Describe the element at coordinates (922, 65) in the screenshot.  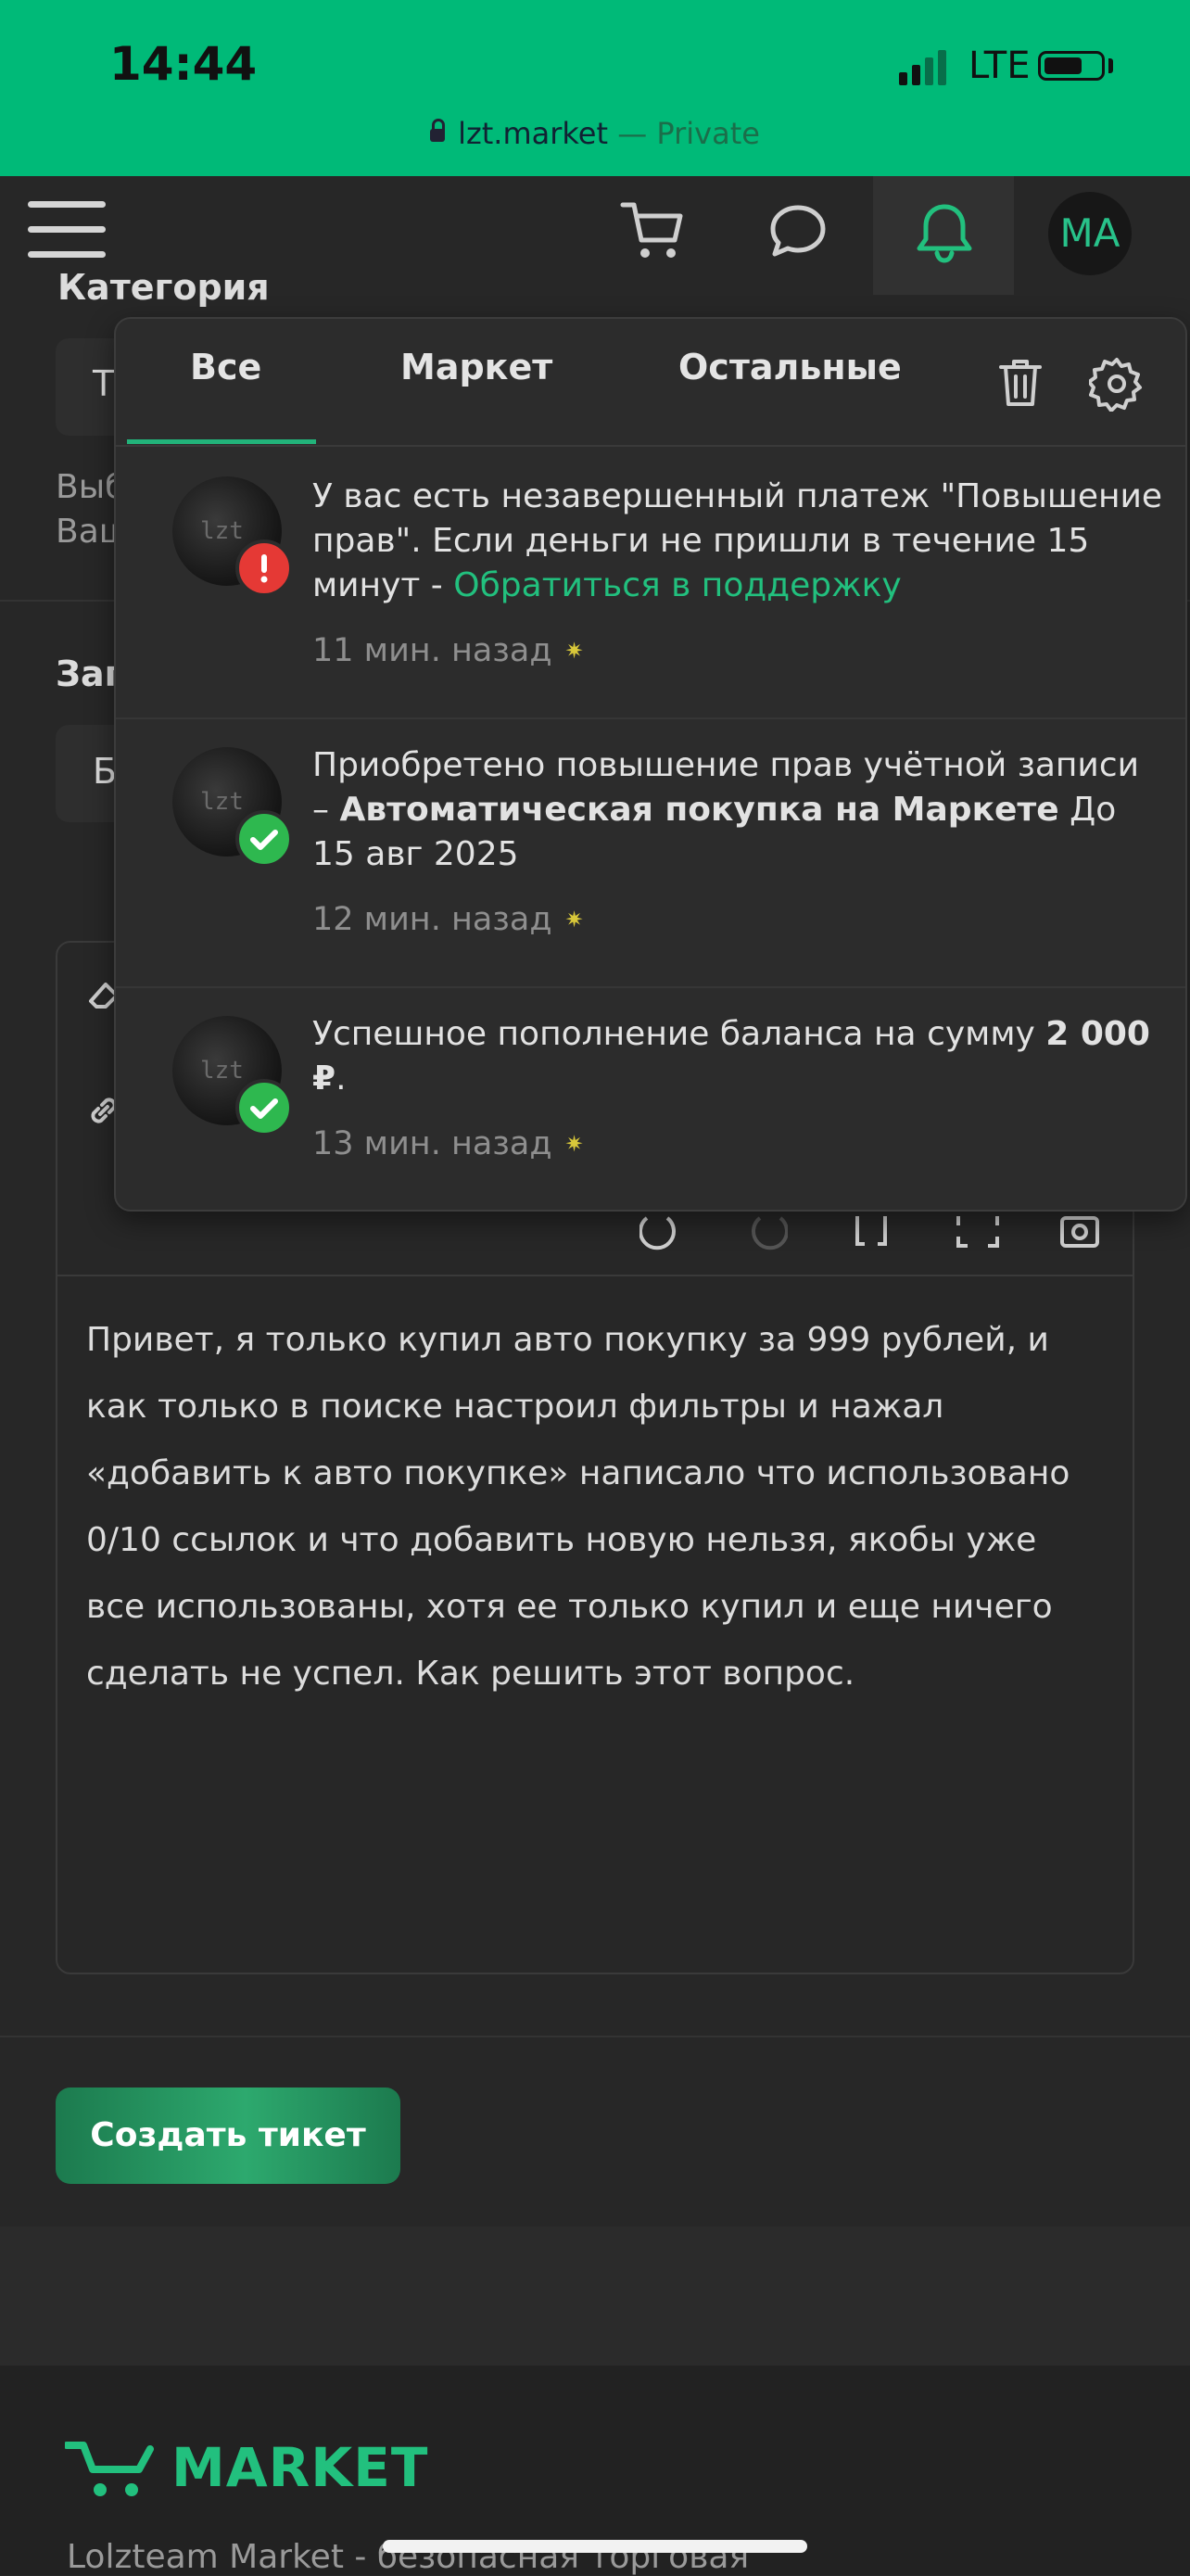
I see `signal-icon` at that location.